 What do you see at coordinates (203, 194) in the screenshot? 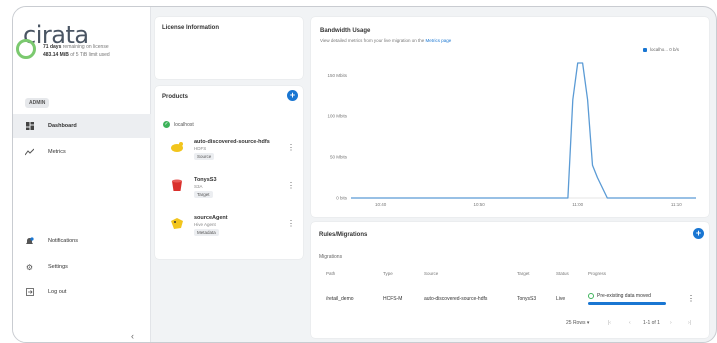
I see `product-role-tag: Target` at bounding box center [203, 194].